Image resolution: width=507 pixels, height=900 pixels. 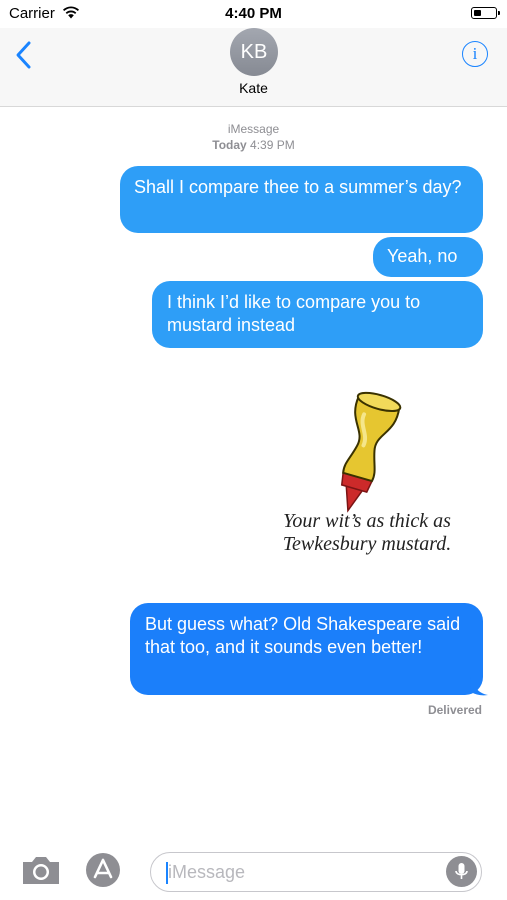 What do you see at coordinates (272, 145) in the screenshot?
I see `timestamp-time: 4:39 PM` at bounding box center [272, 145].